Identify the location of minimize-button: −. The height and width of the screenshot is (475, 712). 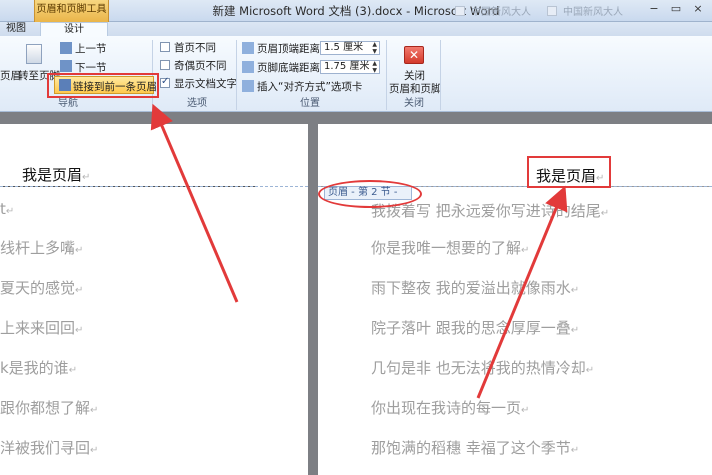
(654, 9).